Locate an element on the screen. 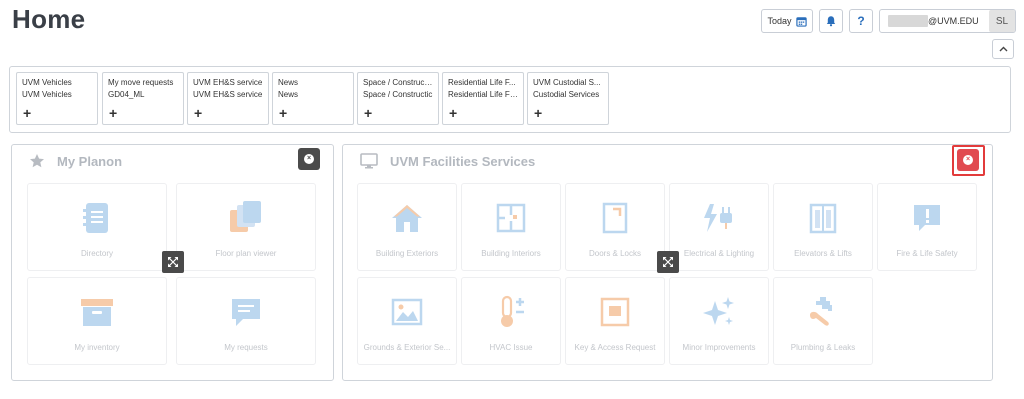  today-label: Today is located at coordinates (779, 21).